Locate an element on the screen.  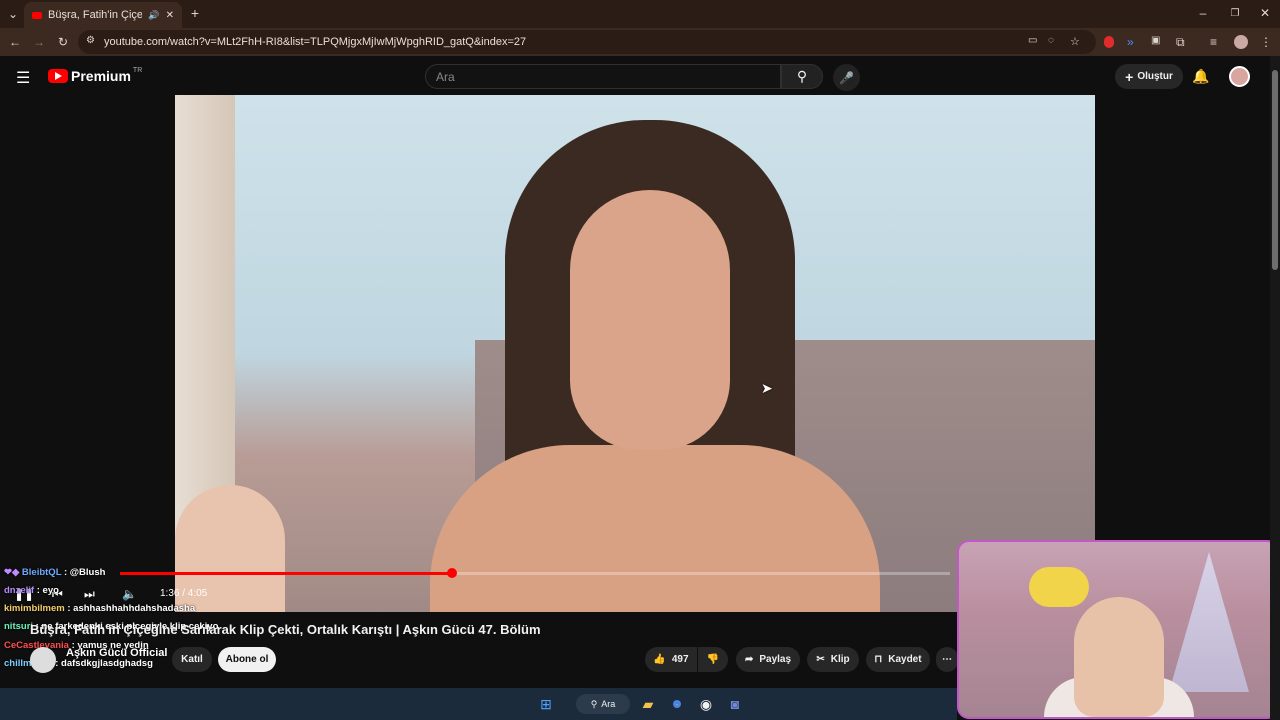
account-avatar is located at coordinates (1239, 76).